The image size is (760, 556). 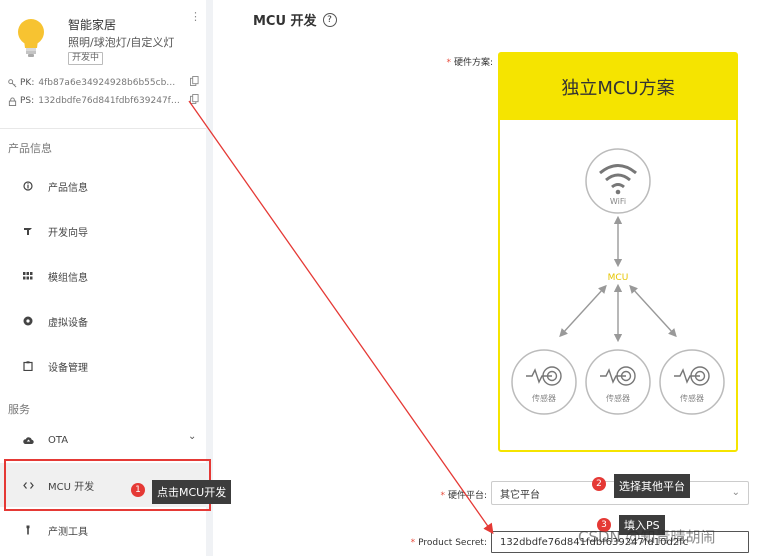 I want to click on step2-badge: 2, so click(x=599, y=484).